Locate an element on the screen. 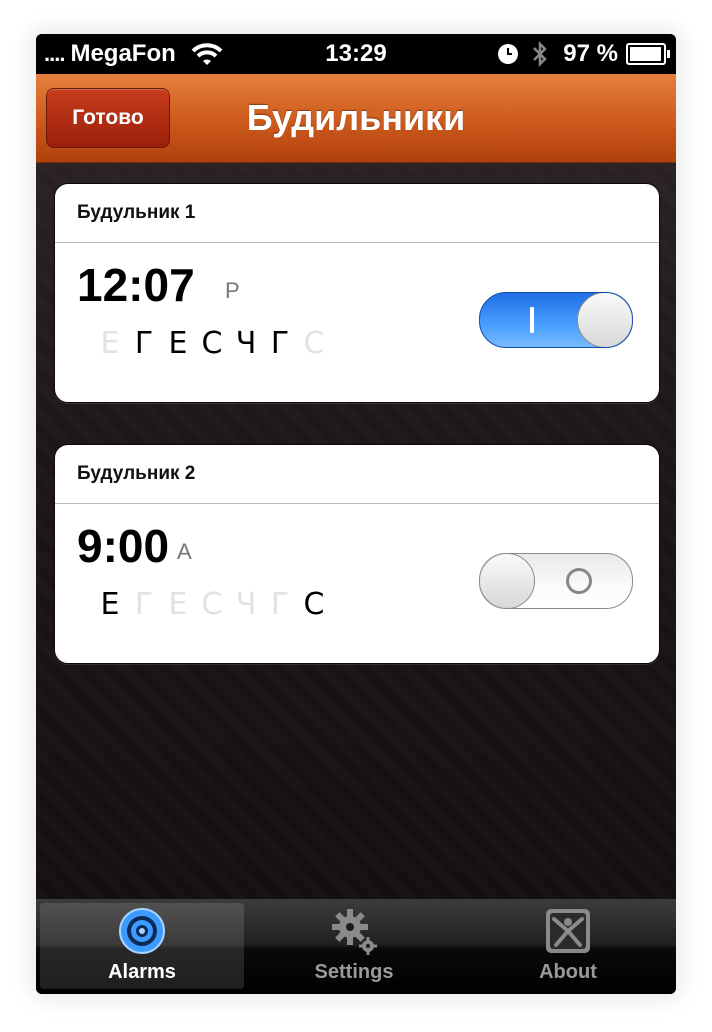 This screenshot has width=712, height=1032. tab-alarms: Alarms is located at coordinates (142, 946).